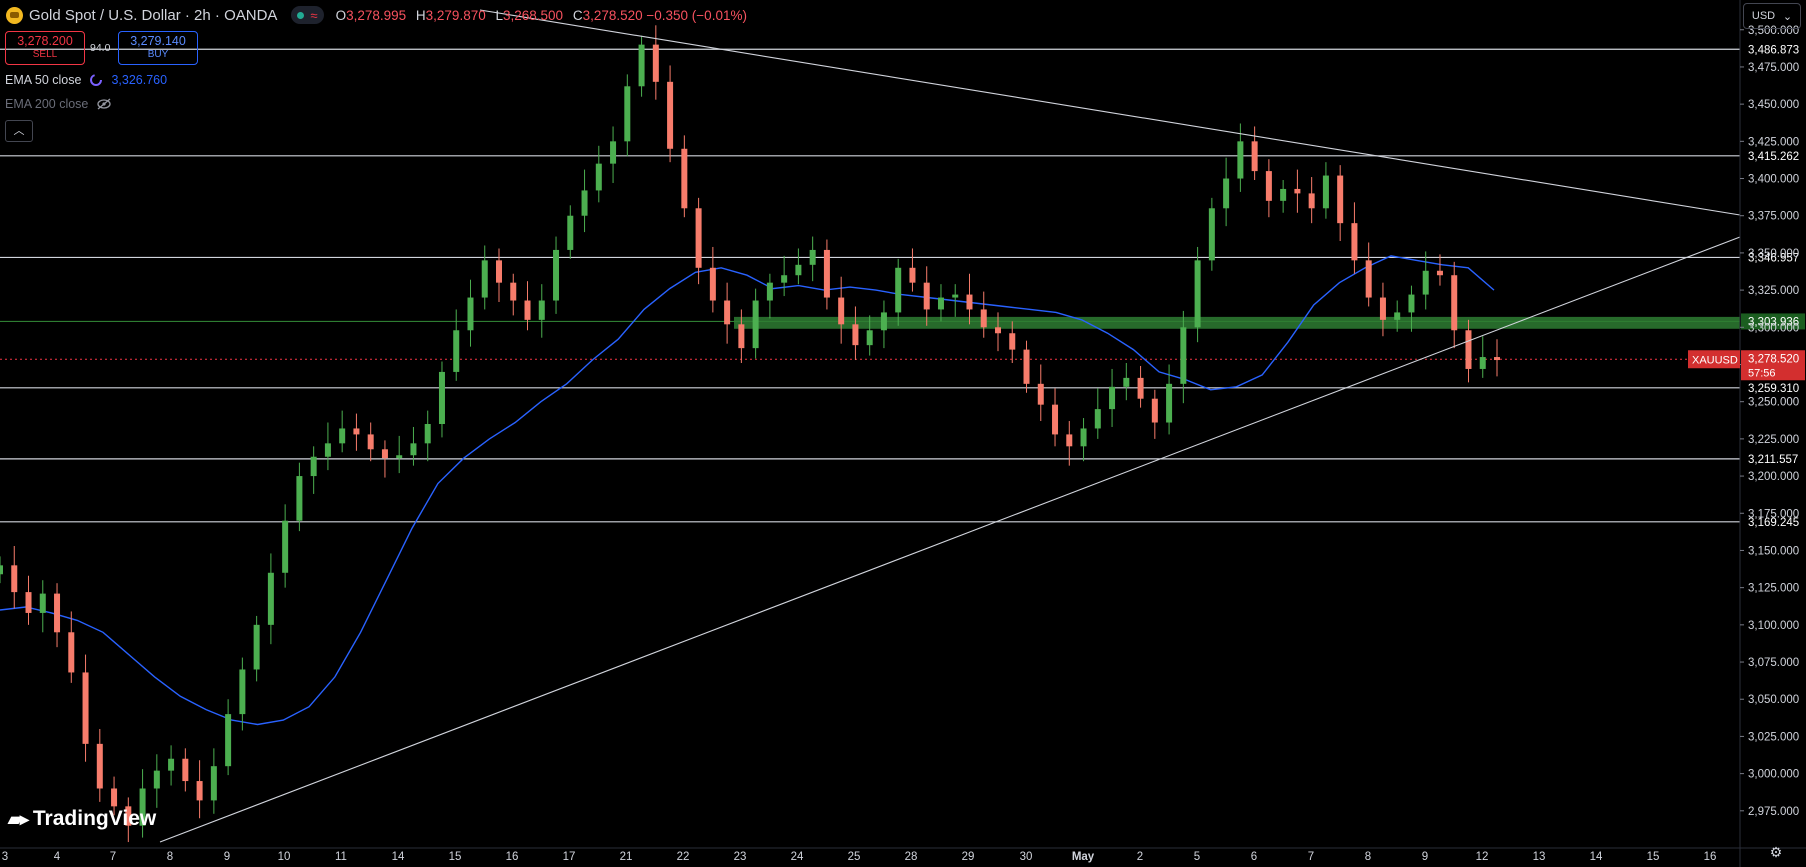  Describe the element at coordinates (1773, 460) in the screenshot. I see `horizontal-level-label: 3,211.557` at that location.